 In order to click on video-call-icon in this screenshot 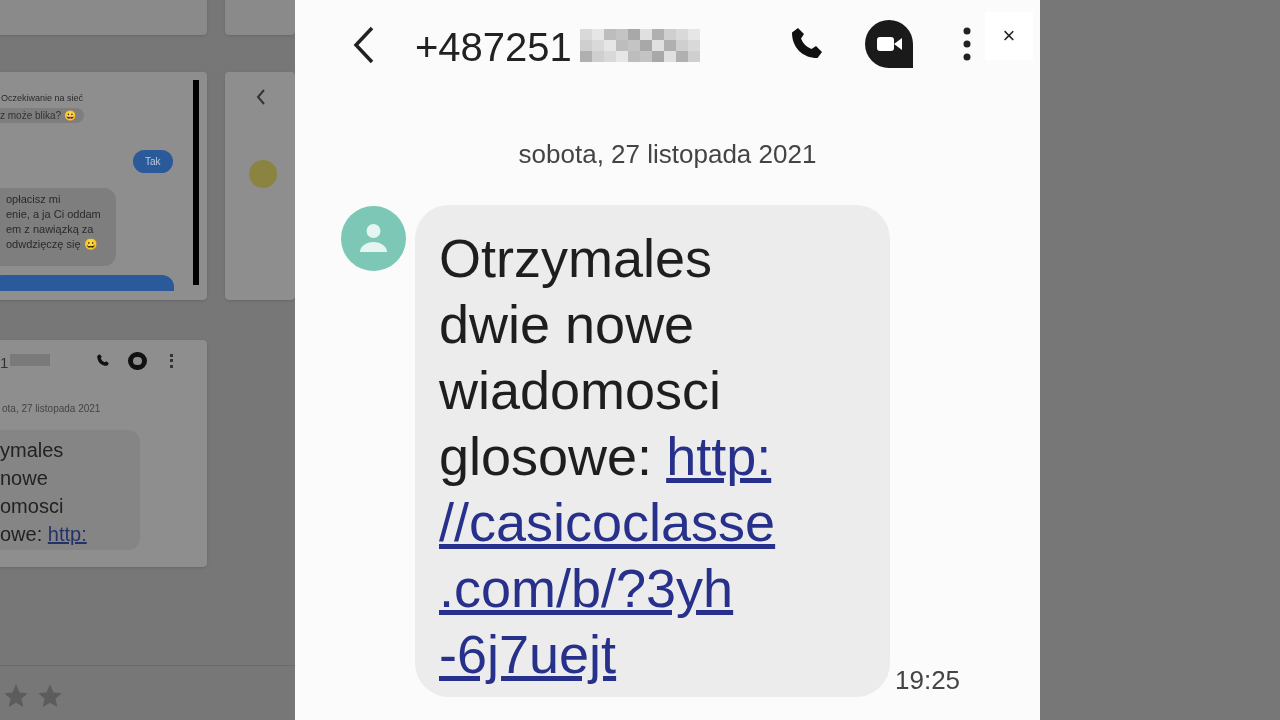, I will do `click(889, 44)`.